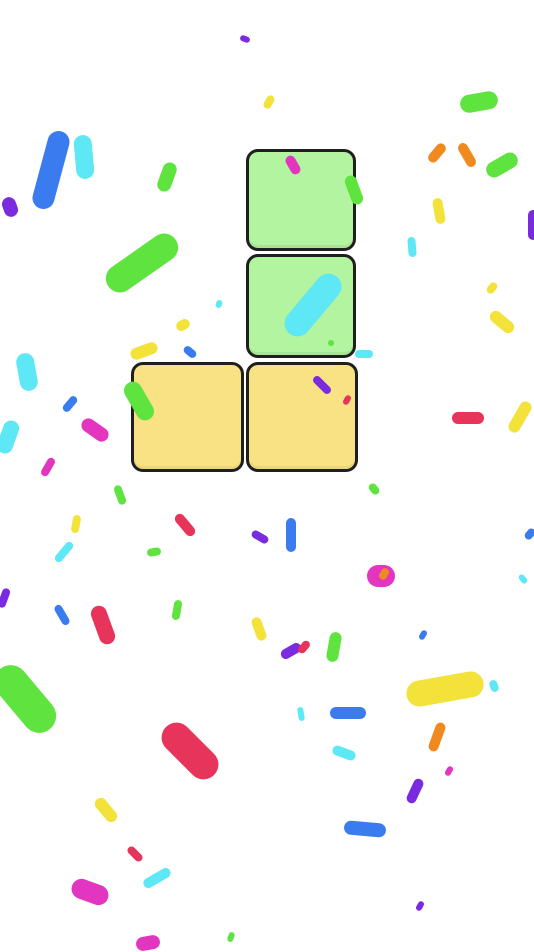 This screenshot has width=534, height=952. Describe the element at coordinates (187, 417) in the screenshot. I see `block-tile-yellow-left` at that location.